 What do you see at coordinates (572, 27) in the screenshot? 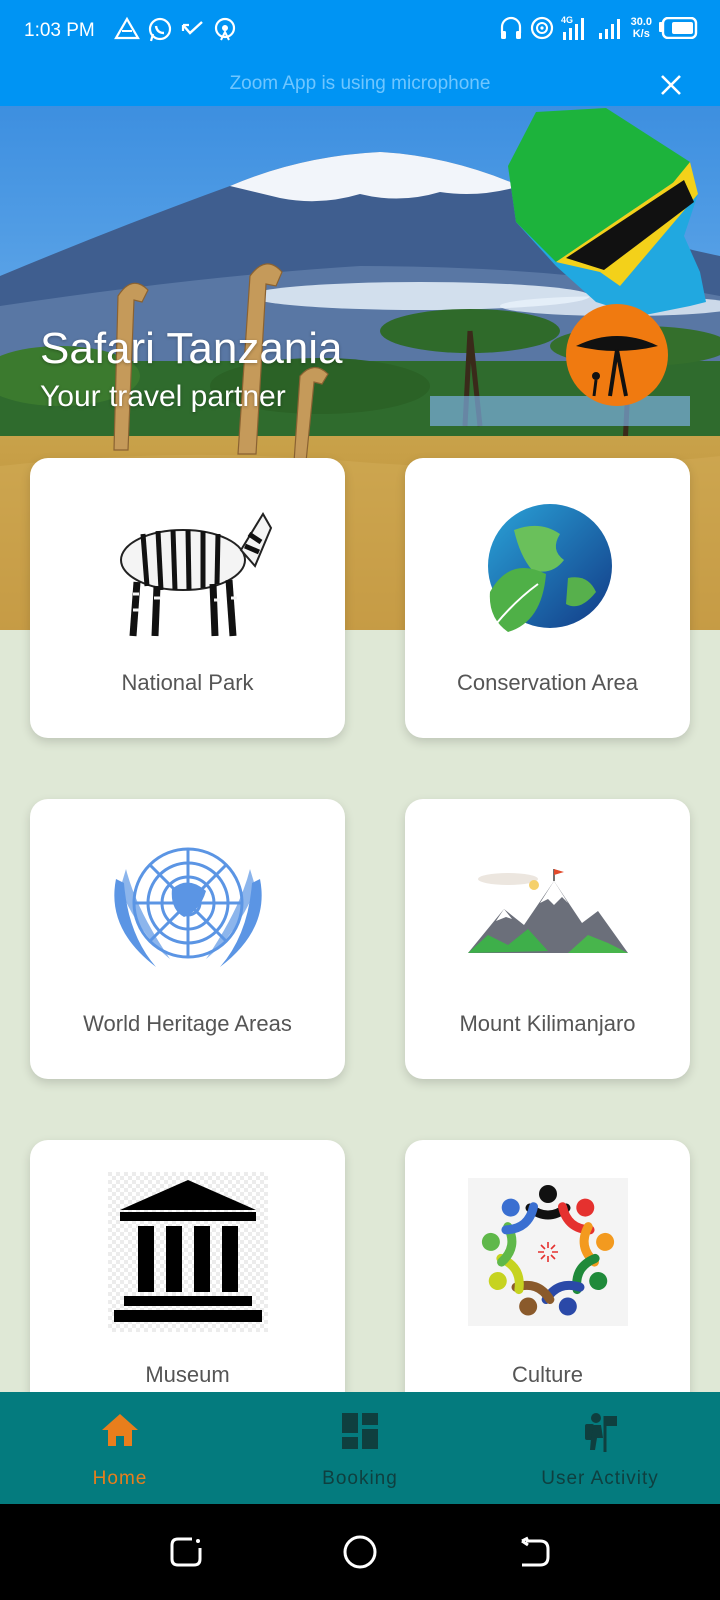
I see `signal-4g-icon: 4G` at bounding box center [572, 27].